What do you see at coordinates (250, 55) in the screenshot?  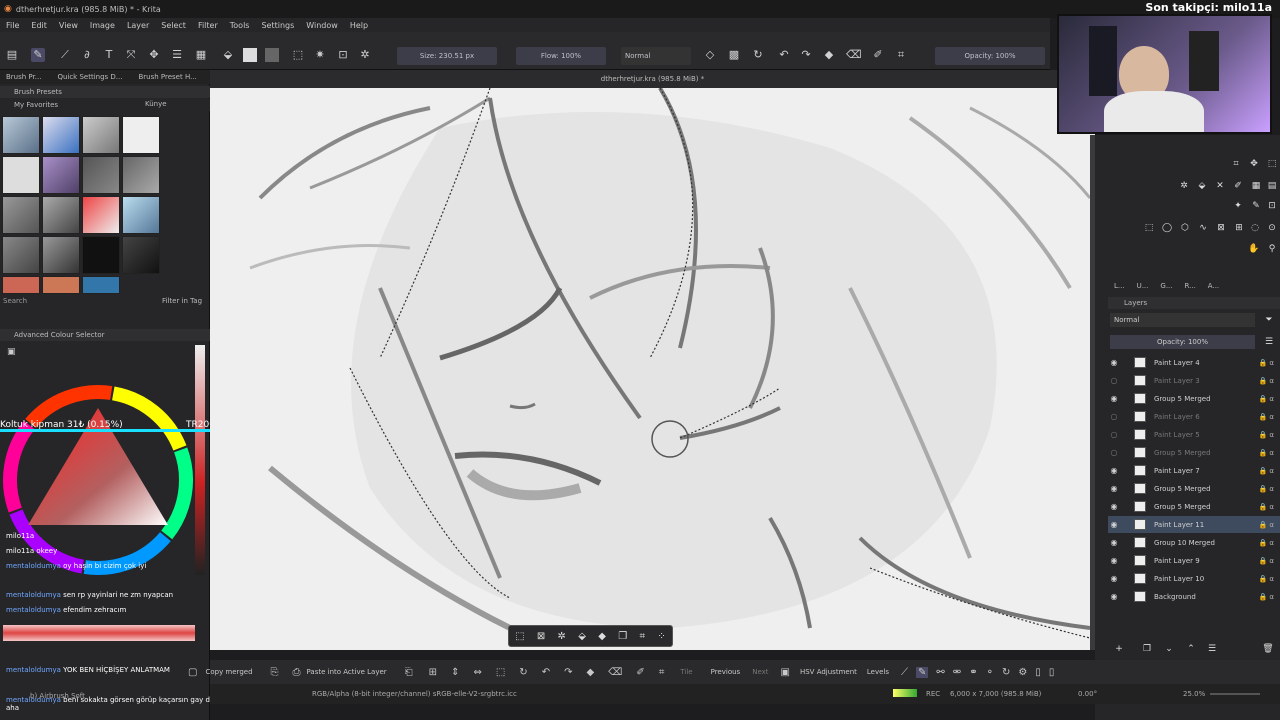 I see `foreground-swatch-icon` at bounding box center [250, 55].